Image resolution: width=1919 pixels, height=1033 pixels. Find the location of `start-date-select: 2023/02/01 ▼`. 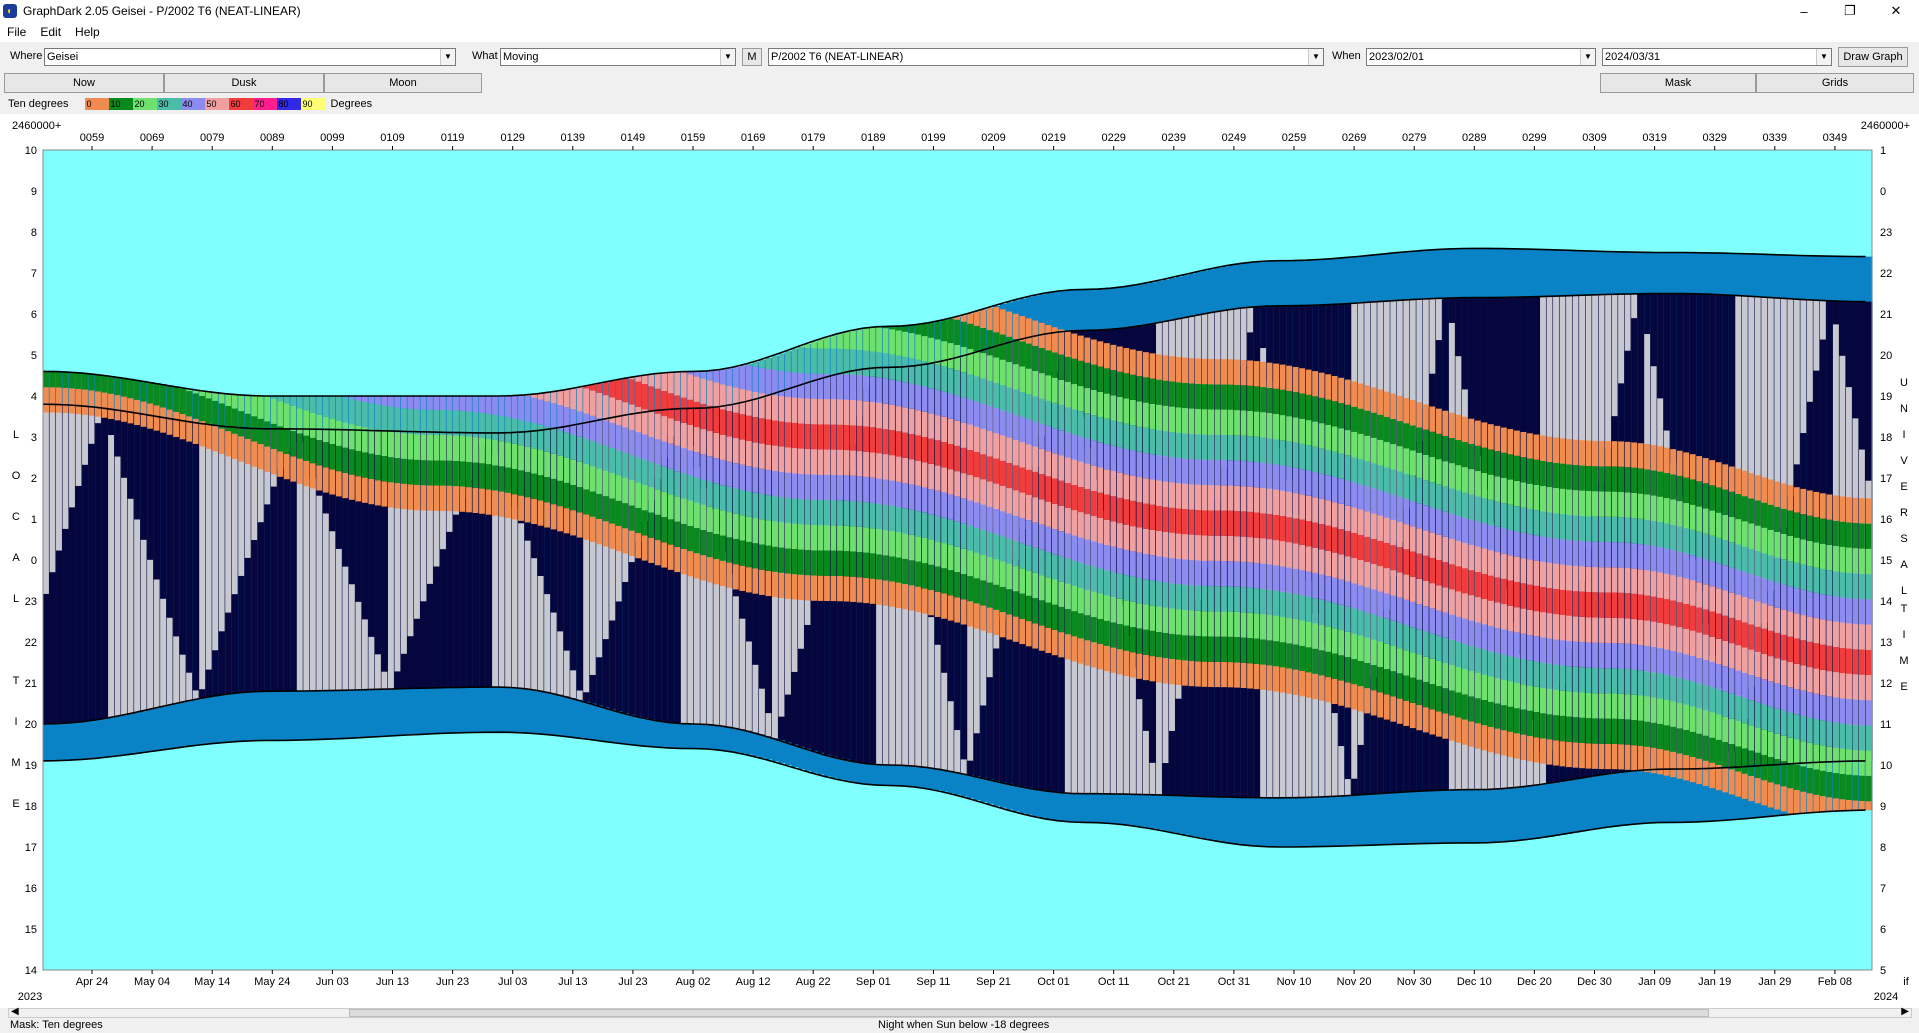

start-date-select: 2023/02/01 ▼ is located at coordinates (1481, 57).